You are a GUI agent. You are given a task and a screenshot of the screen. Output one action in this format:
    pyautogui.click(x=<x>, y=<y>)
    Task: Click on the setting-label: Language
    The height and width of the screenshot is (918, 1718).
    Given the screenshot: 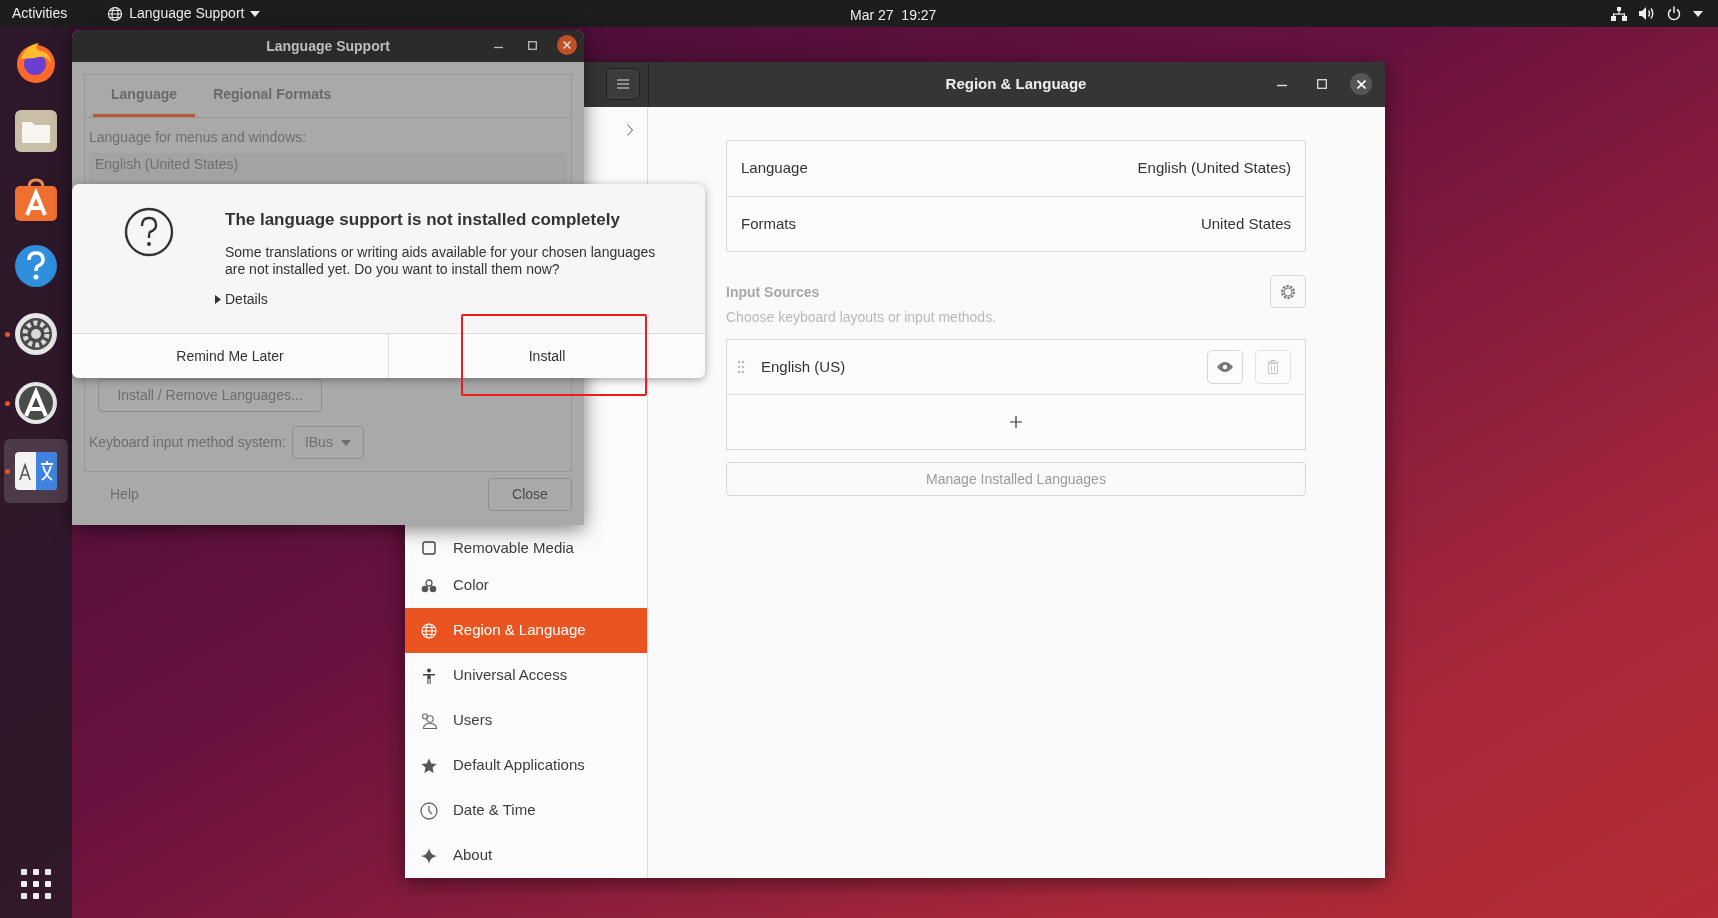 What is the action you would take?
    pyautogui.click(x=774, y=168)
    